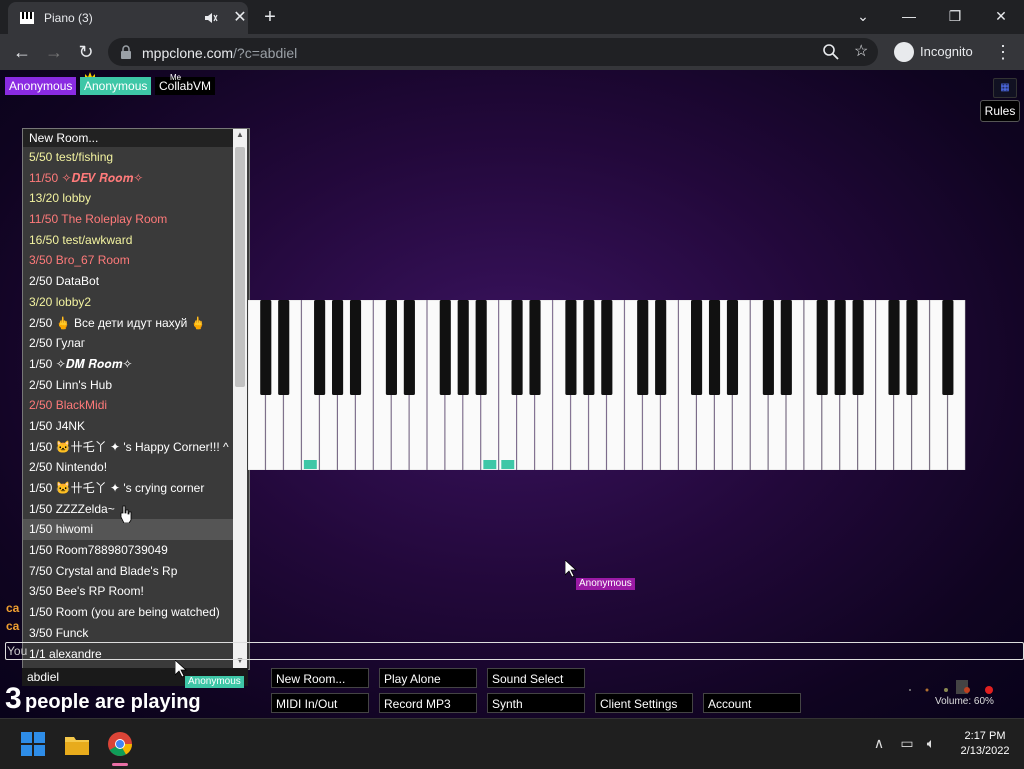  Describe the element at coordinates (128, 426) in the screenshot. I see `room-list-item: 1/50 J4NK` at that location.